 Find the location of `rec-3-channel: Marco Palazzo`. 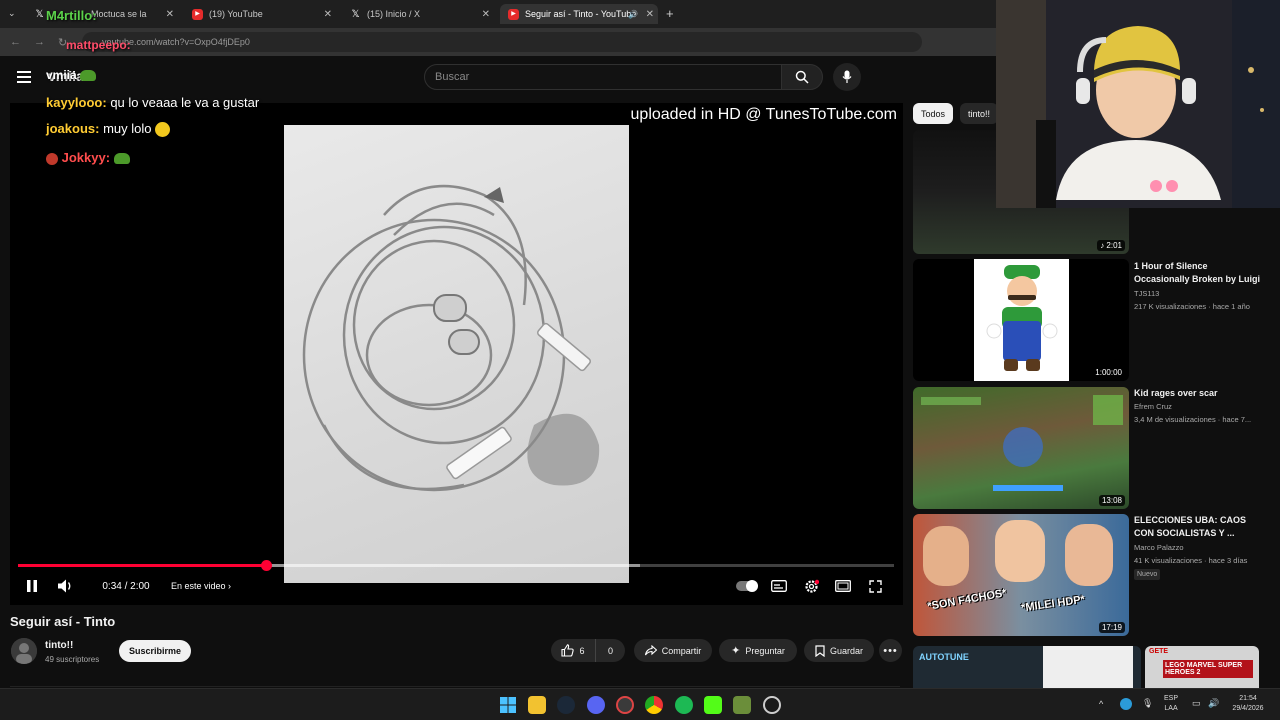

rec-3-channel: Marco Palazzo is located at coordinates (1159, 547).